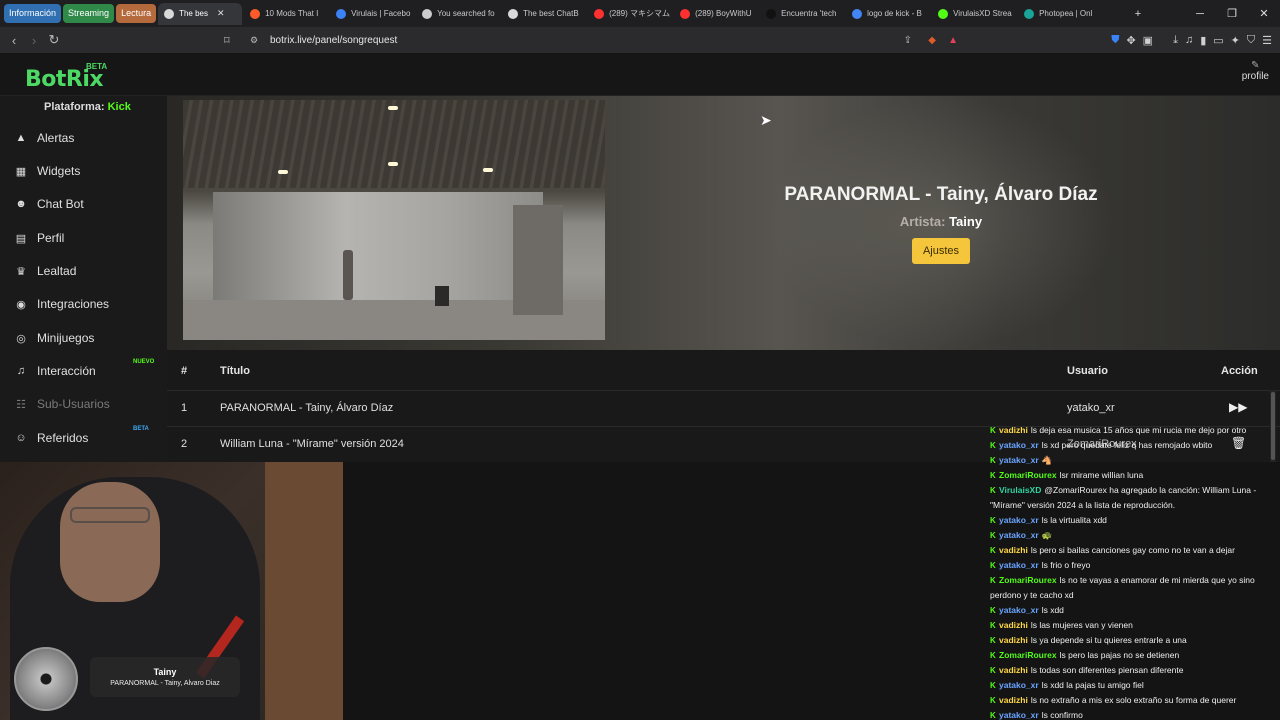 The image size is (1280, 720). Describe the element at coordinates (221, 13) in the screenshot. I see `close-tab-icon: ✕` at that location.